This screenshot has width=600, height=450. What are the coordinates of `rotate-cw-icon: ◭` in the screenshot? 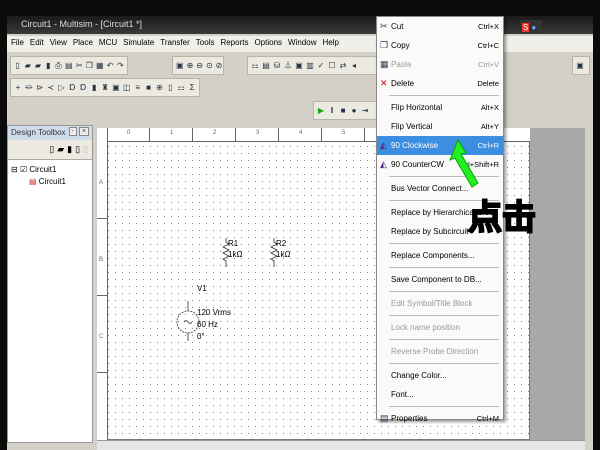 It's located at (383, 145).